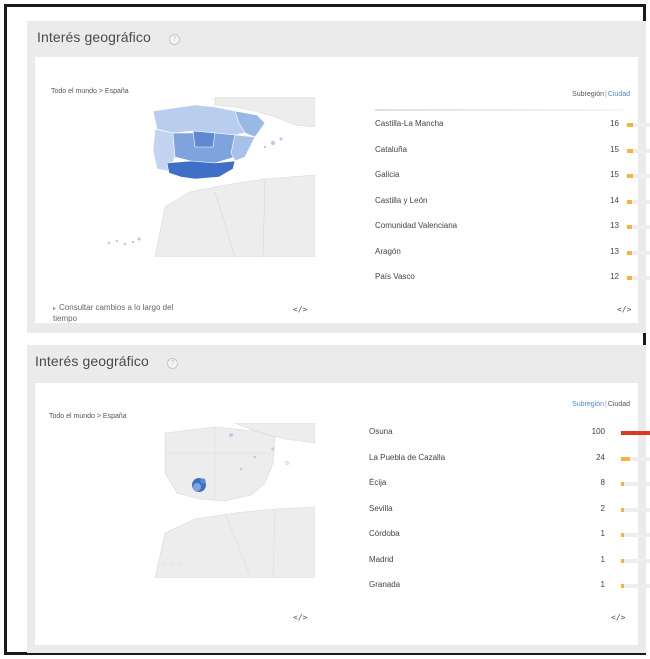 The height and width of the screenshot is (659, 650). What do you see at coordinates (512, 152) in the screenshot?
I see `ranking-row: Cataluña 15` at bounding box center [512, 152].